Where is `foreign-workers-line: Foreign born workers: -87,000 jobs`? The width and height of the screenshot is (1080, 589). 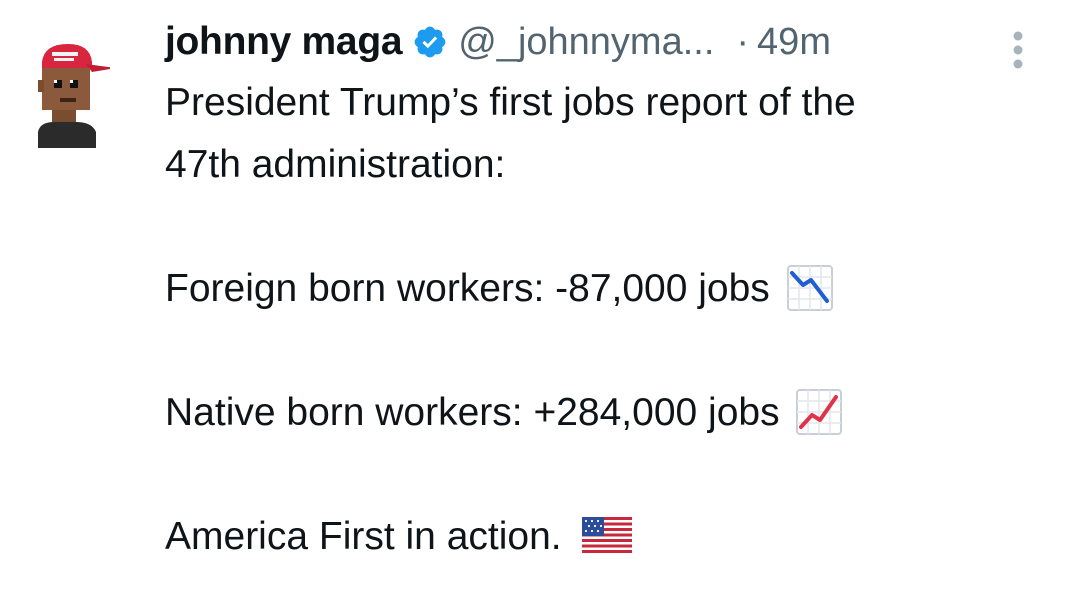 foreign-workers-line: Foreign born workers: -87,000 jobs is located at coordinates (610, 289).